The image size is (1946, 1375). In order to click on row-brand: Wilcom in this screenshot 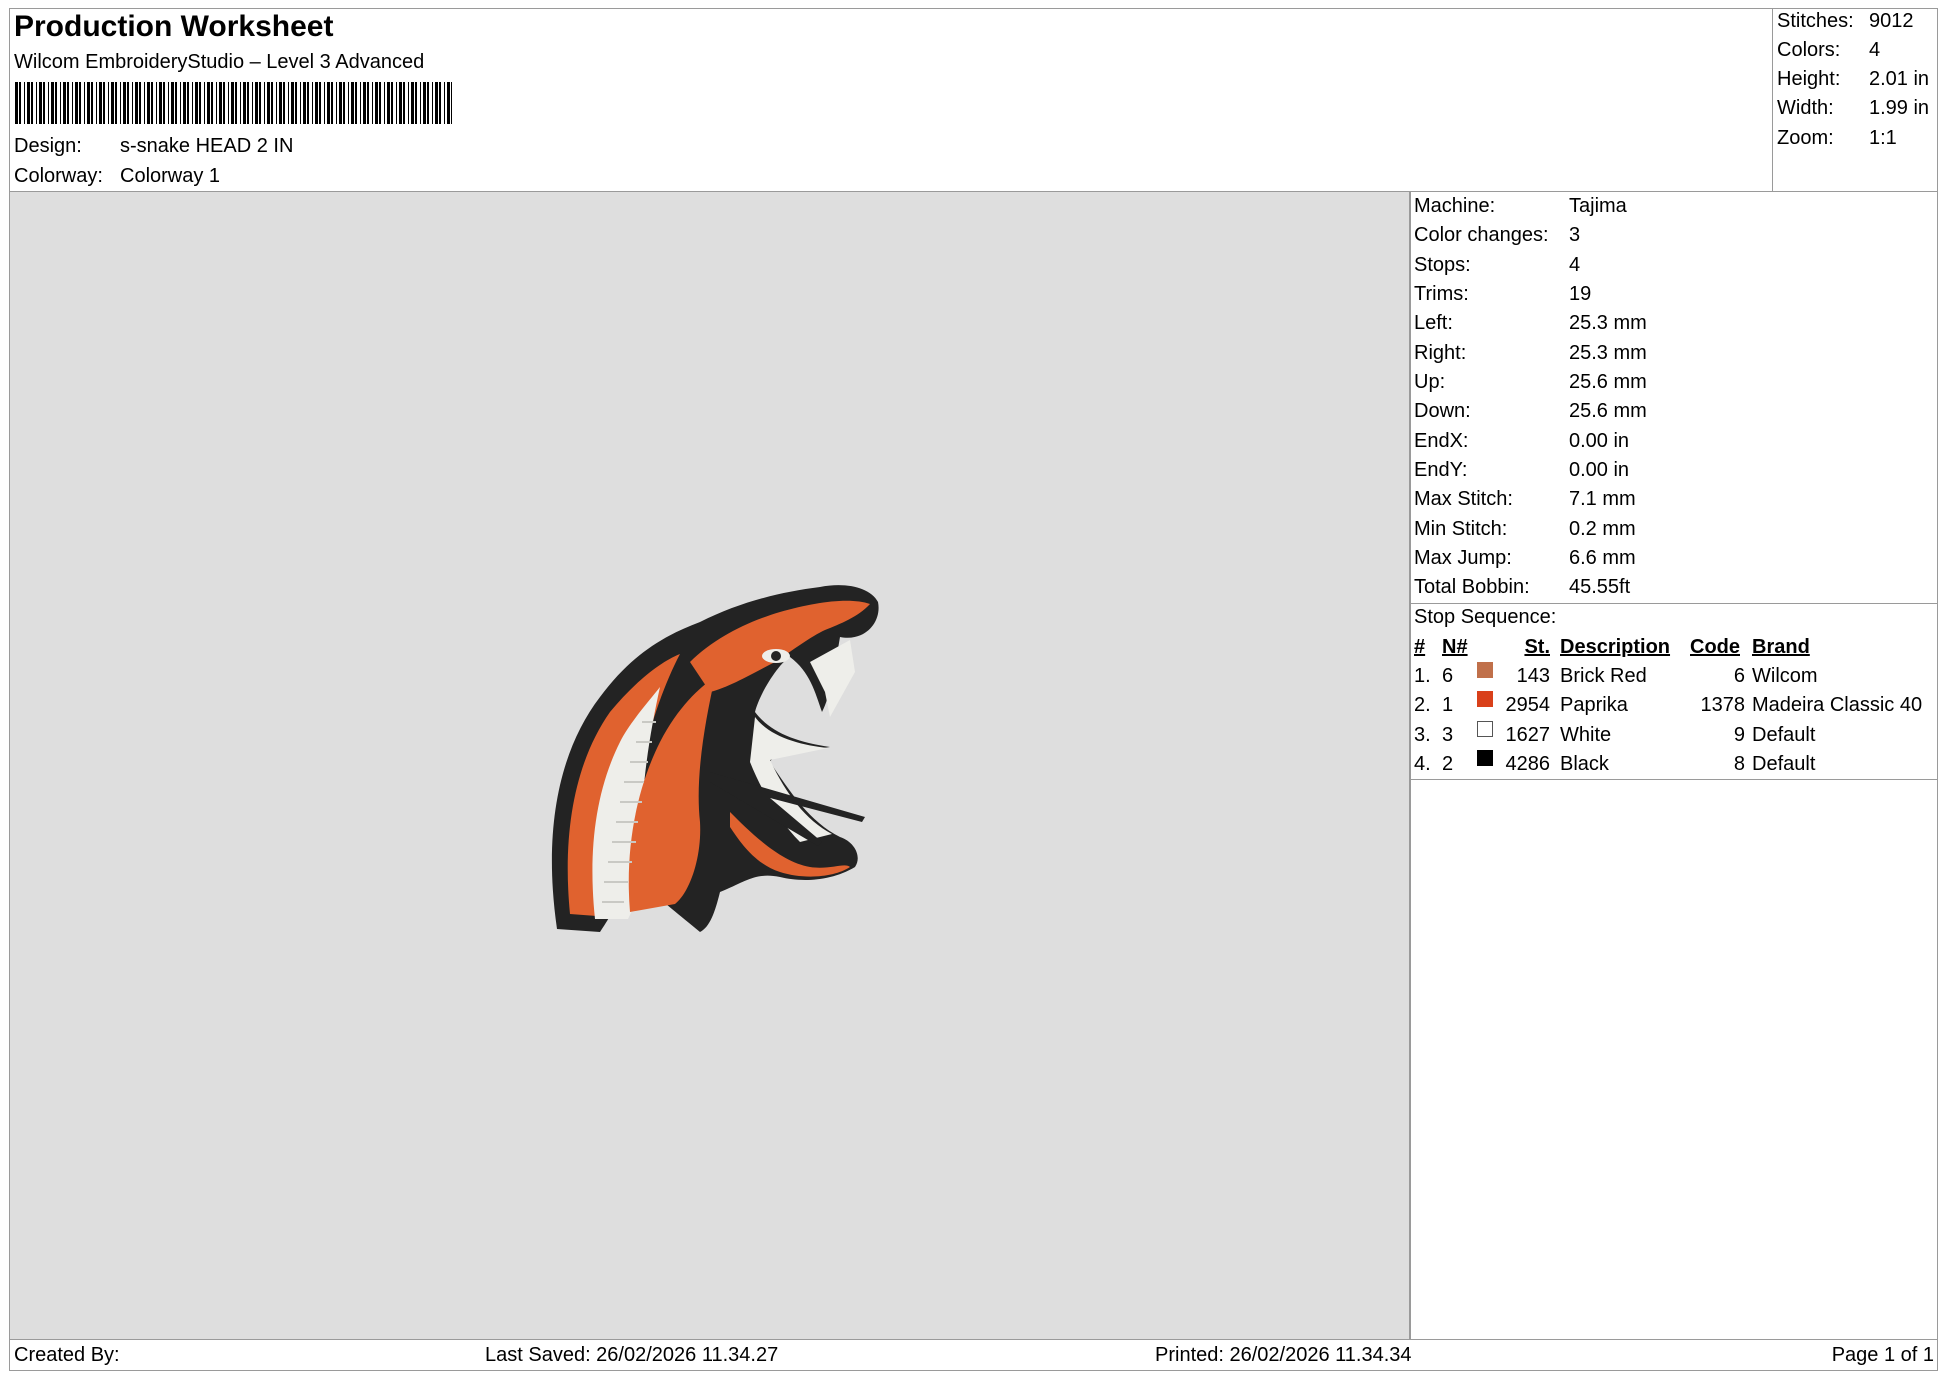, I will do `click(1785, 676)`.